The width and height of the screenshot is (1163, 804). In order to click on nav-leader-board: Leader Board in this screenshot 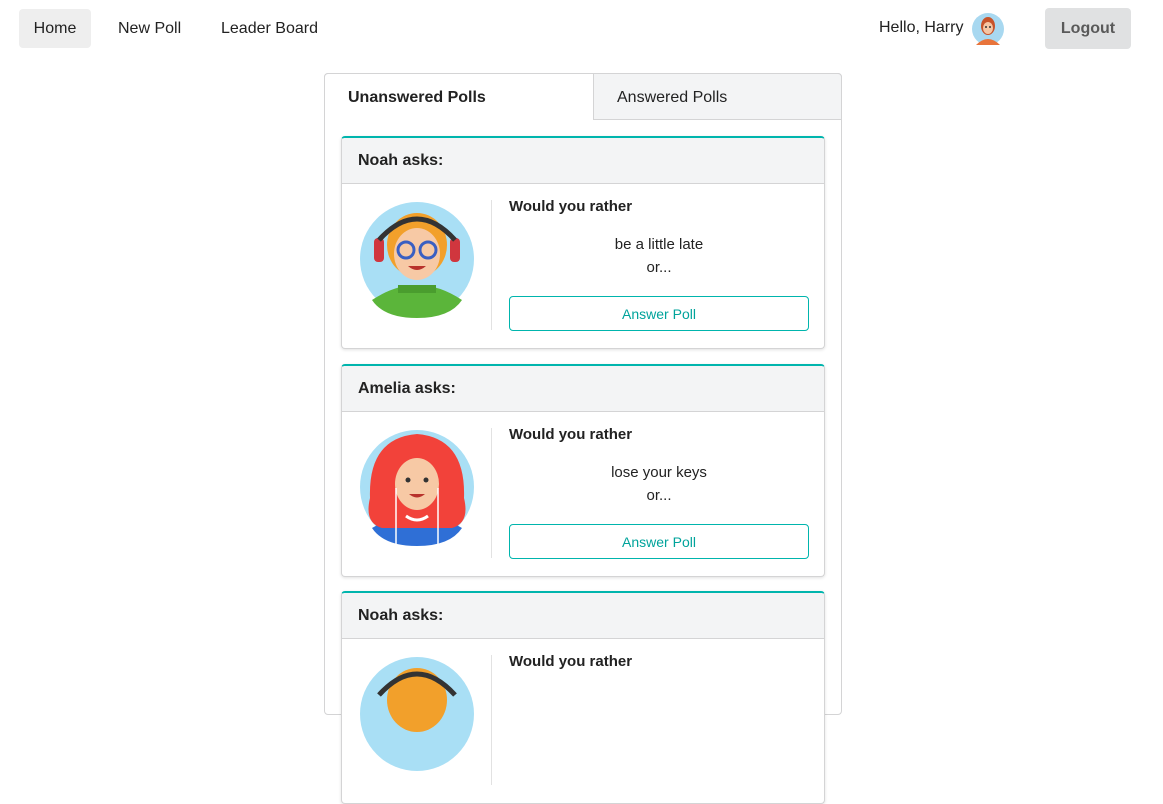, I will do `click(269, 28)`.